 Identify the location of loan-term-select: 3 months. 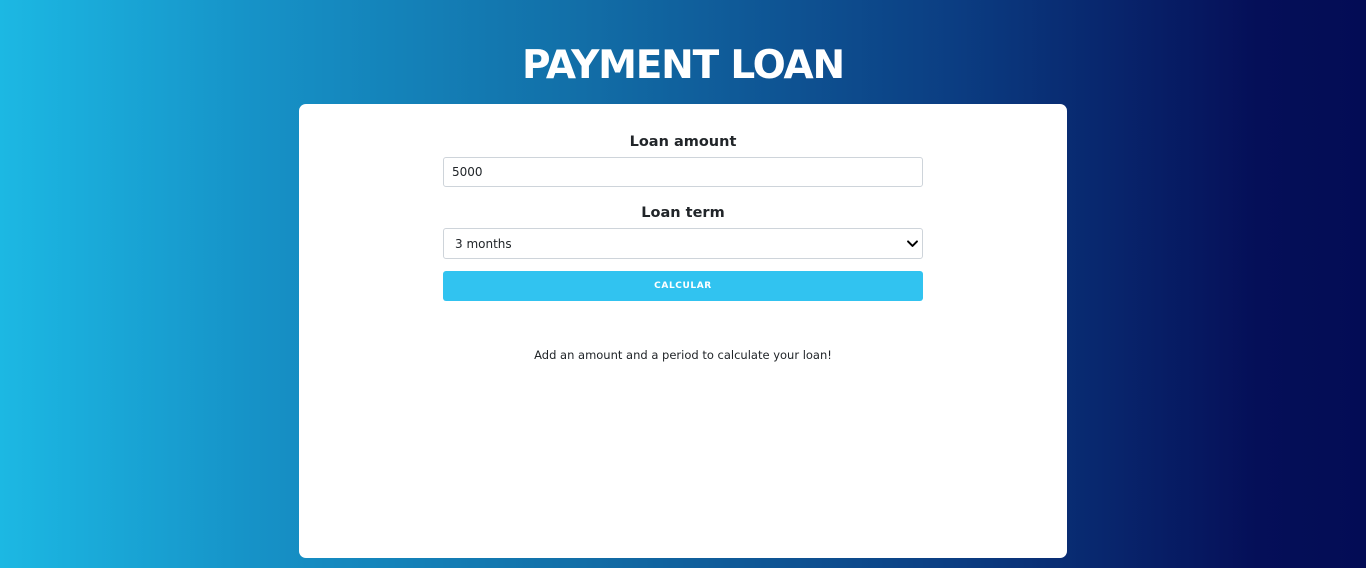
(683, 243).